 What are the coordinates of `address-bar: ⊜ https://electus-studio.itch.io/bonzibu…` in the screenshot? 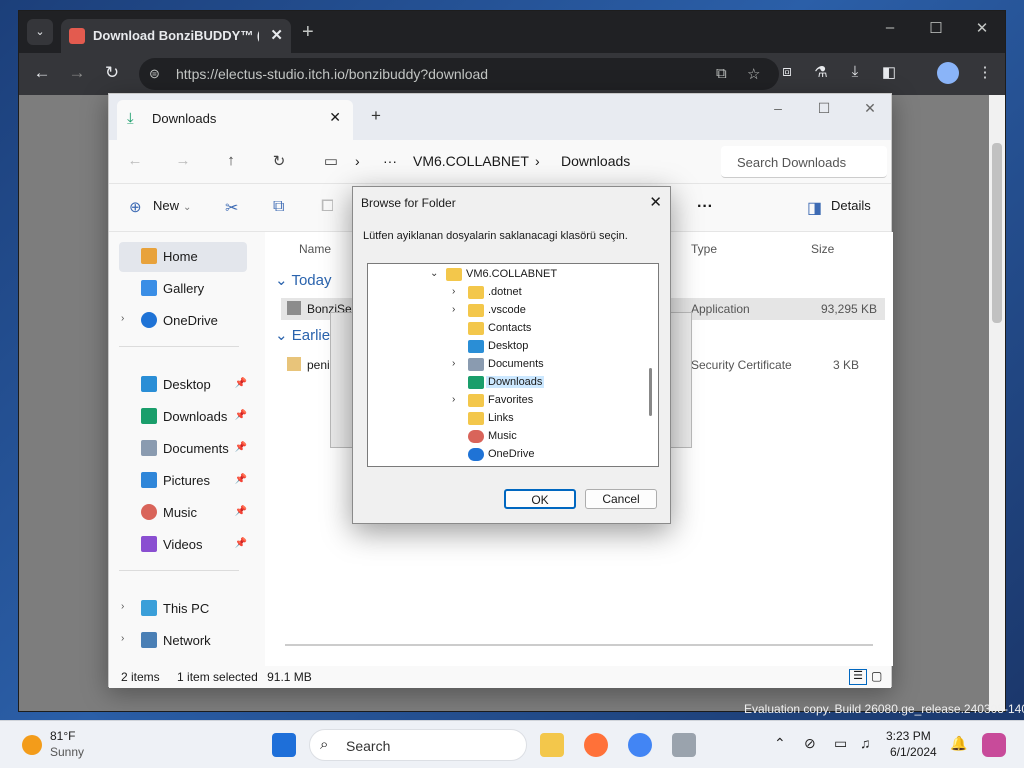 It's located at (459, 74).